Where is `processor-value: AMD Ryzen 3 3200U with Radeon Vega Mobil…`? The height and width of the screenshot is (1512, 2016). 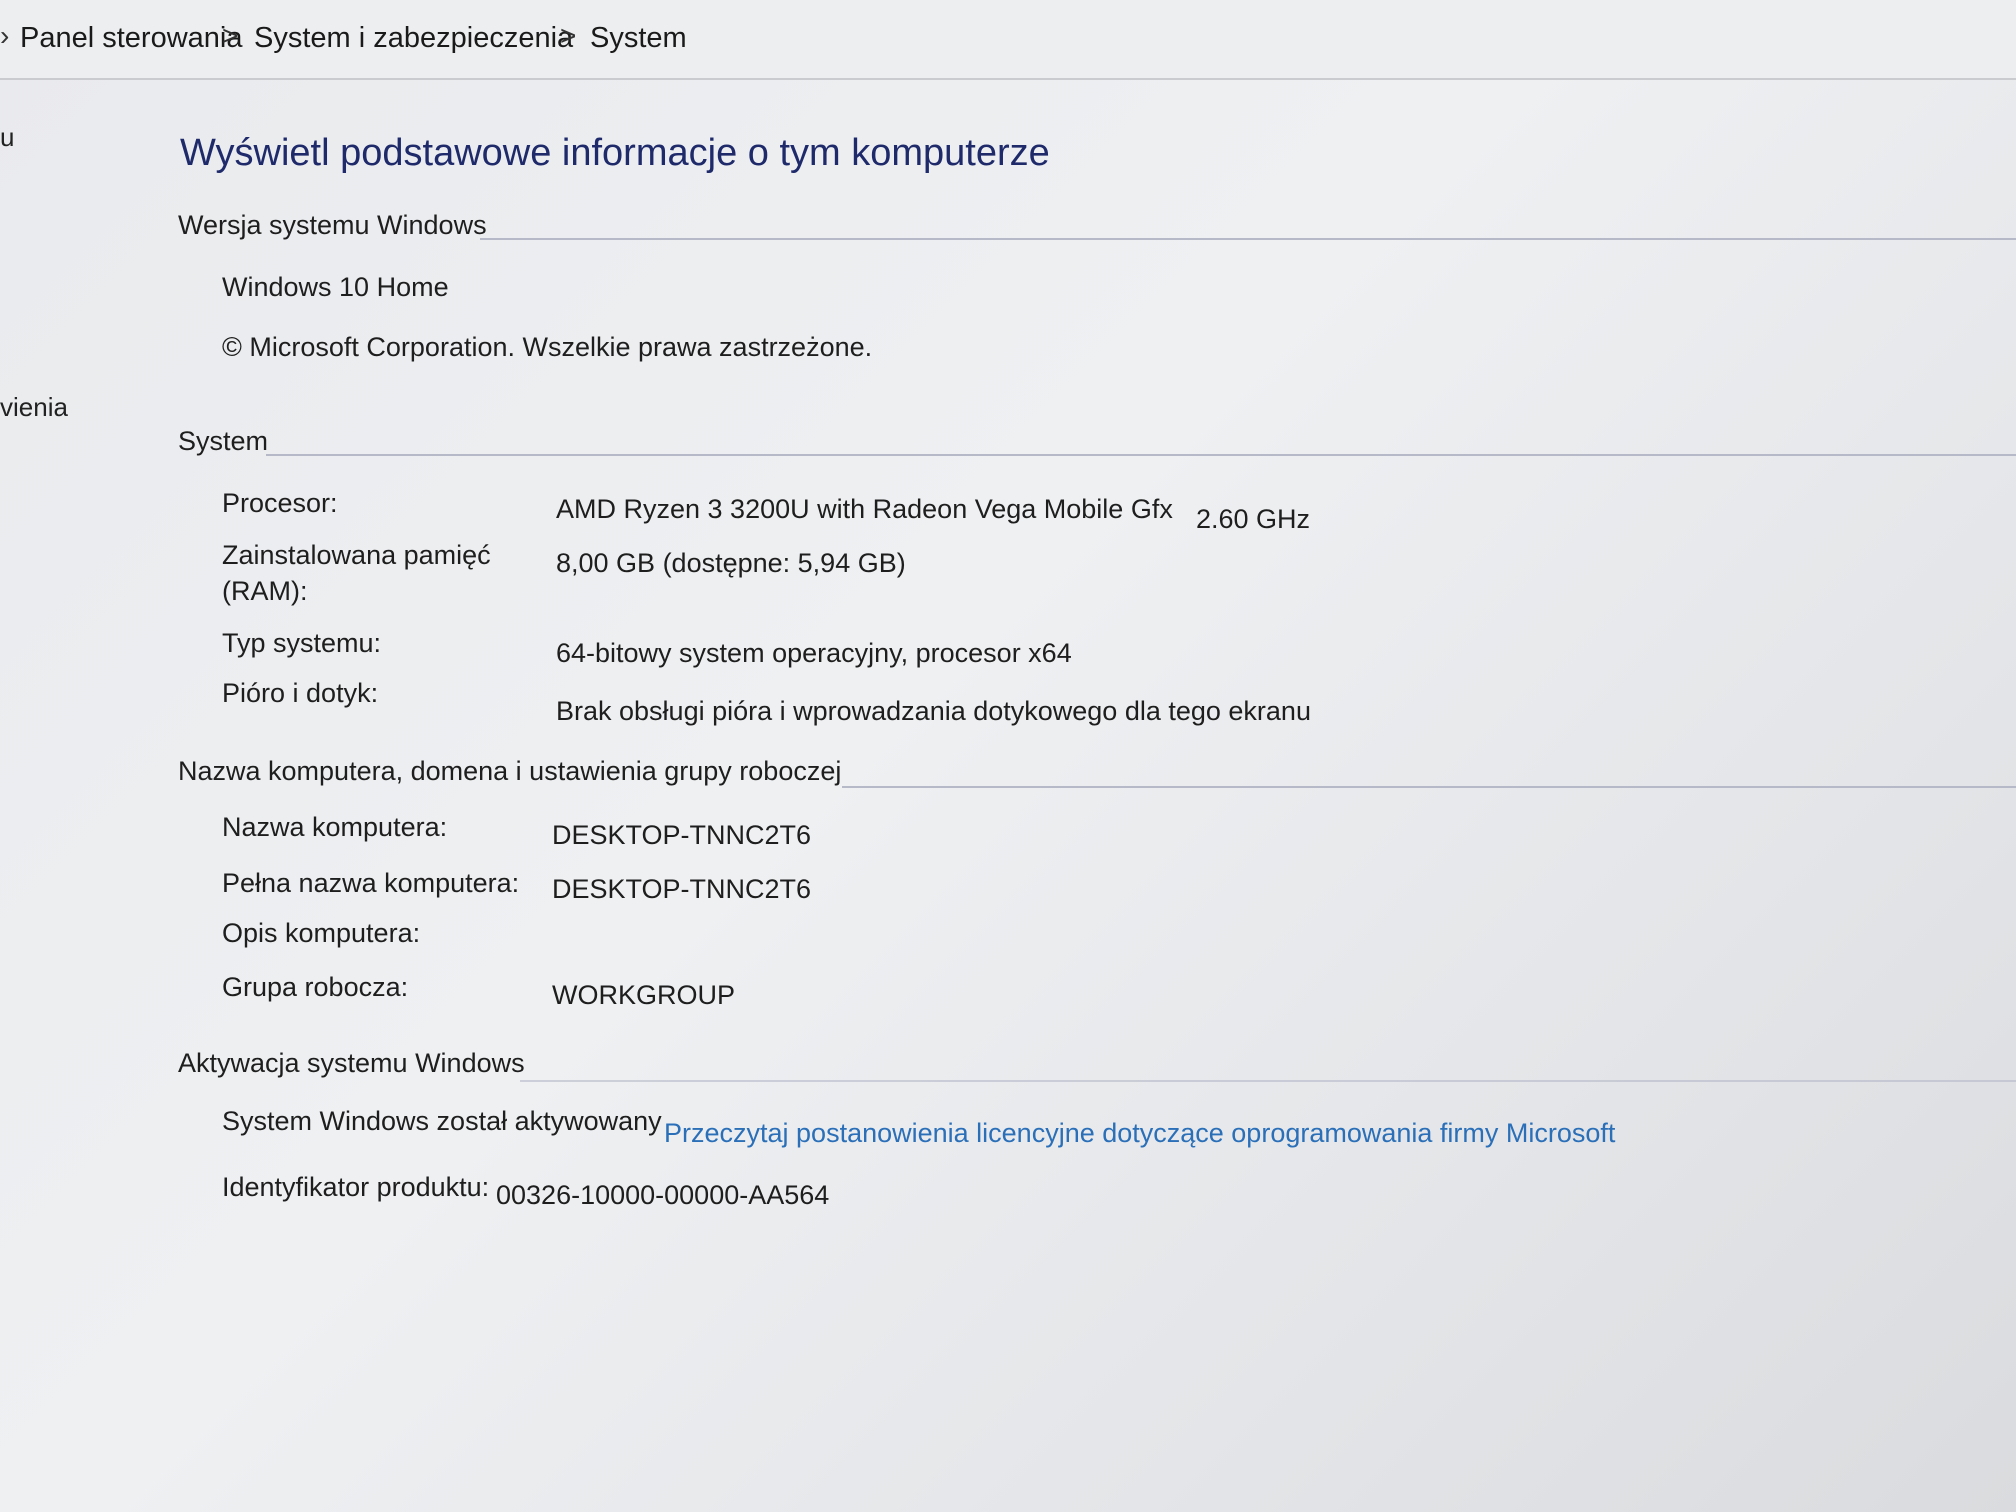 processor-value: AMD Ryzen 3 3200U with Radeon Vega Mobil… is located at coordinates (864, 509).